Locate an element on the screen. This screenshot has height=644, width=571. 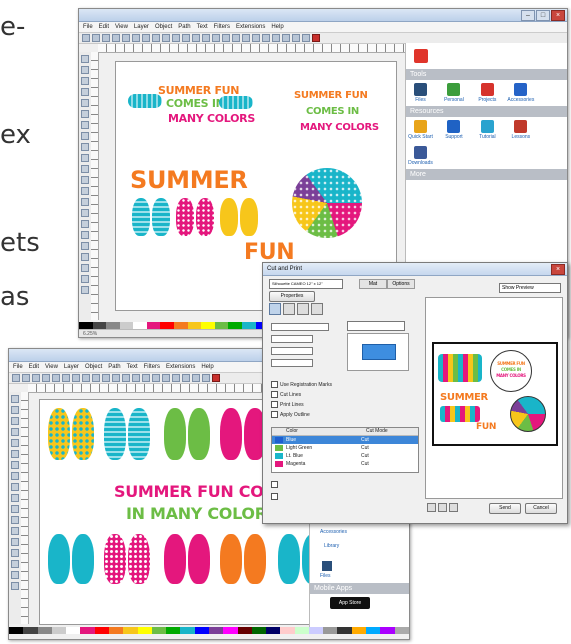
selected-swatch is located at coordinates (379, 352).